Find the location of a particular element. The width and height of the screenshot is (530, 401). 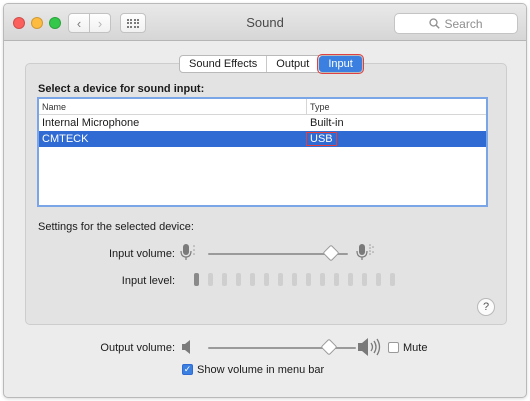

speaker-low-icon is located at coordinates (186, 347).